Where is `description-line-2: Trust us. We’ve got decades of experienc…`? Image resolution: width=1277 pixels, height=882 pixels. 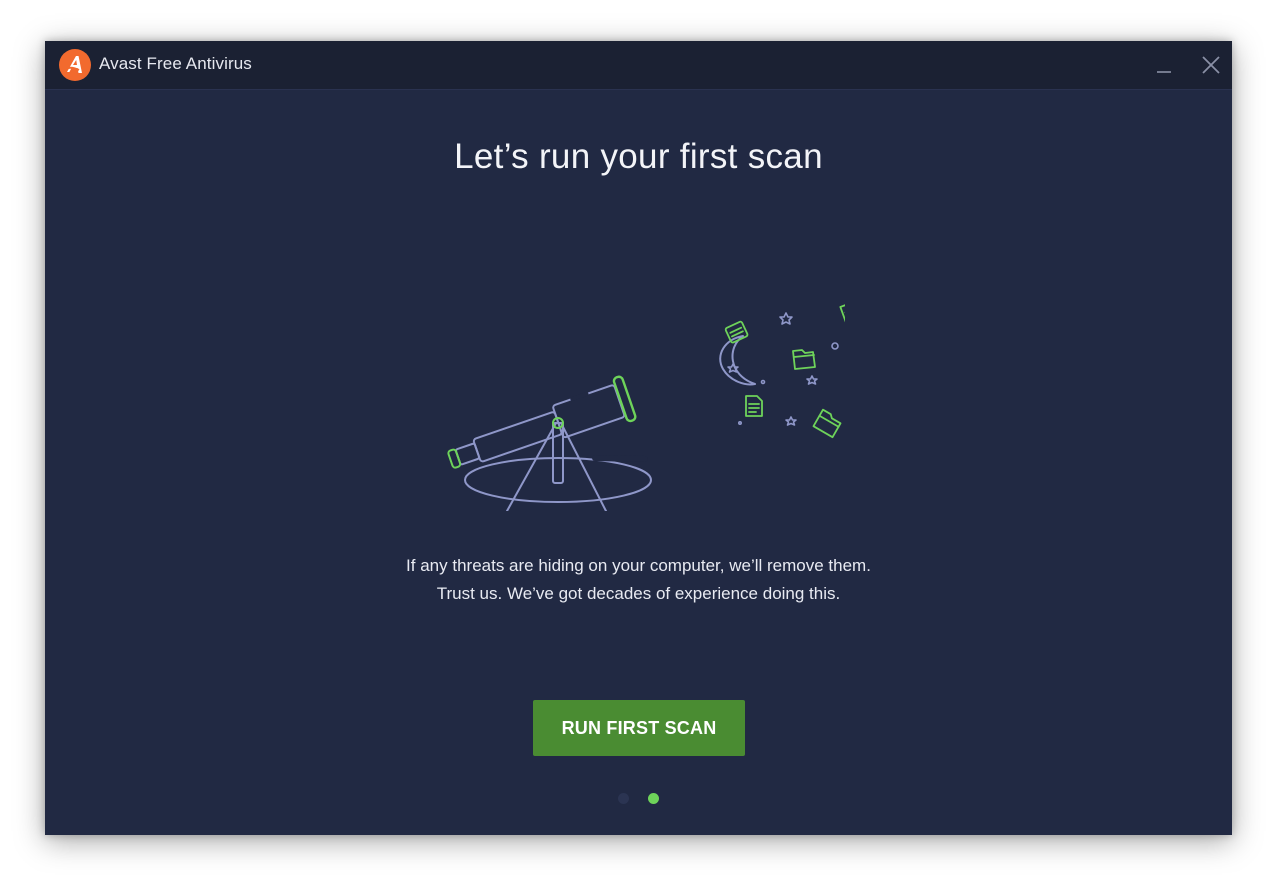
description-line-2: Trust us. We’ve got decades of experienc… is located at coordinates (638, 593).